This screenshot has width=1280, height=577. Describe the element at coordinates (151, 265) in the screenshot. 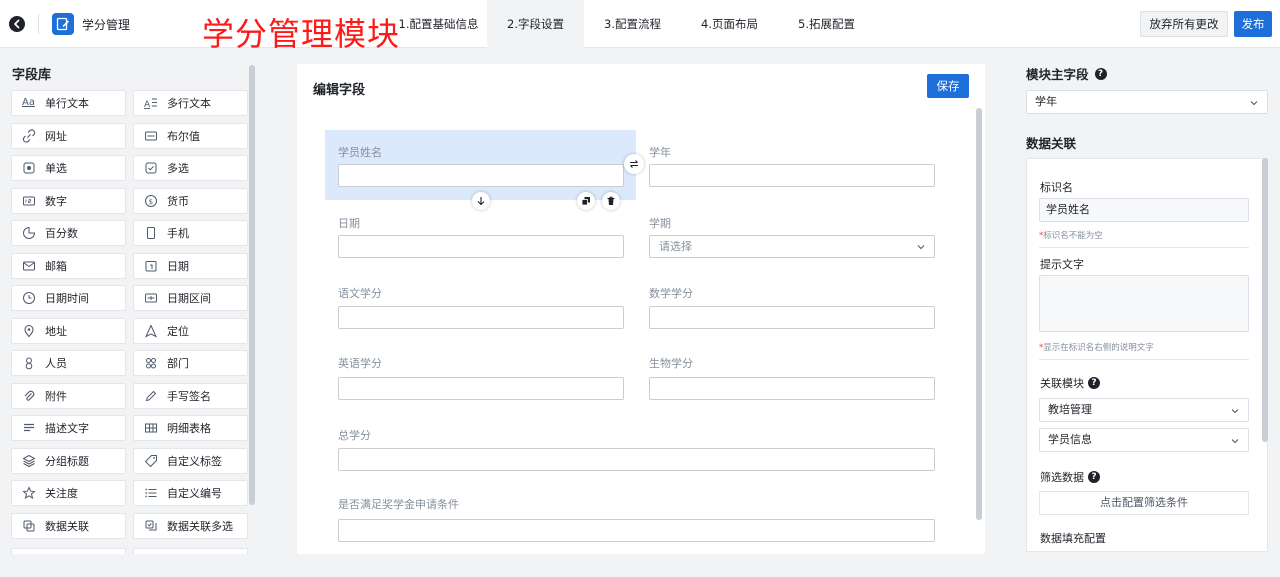

I see `date-icon` at that location.